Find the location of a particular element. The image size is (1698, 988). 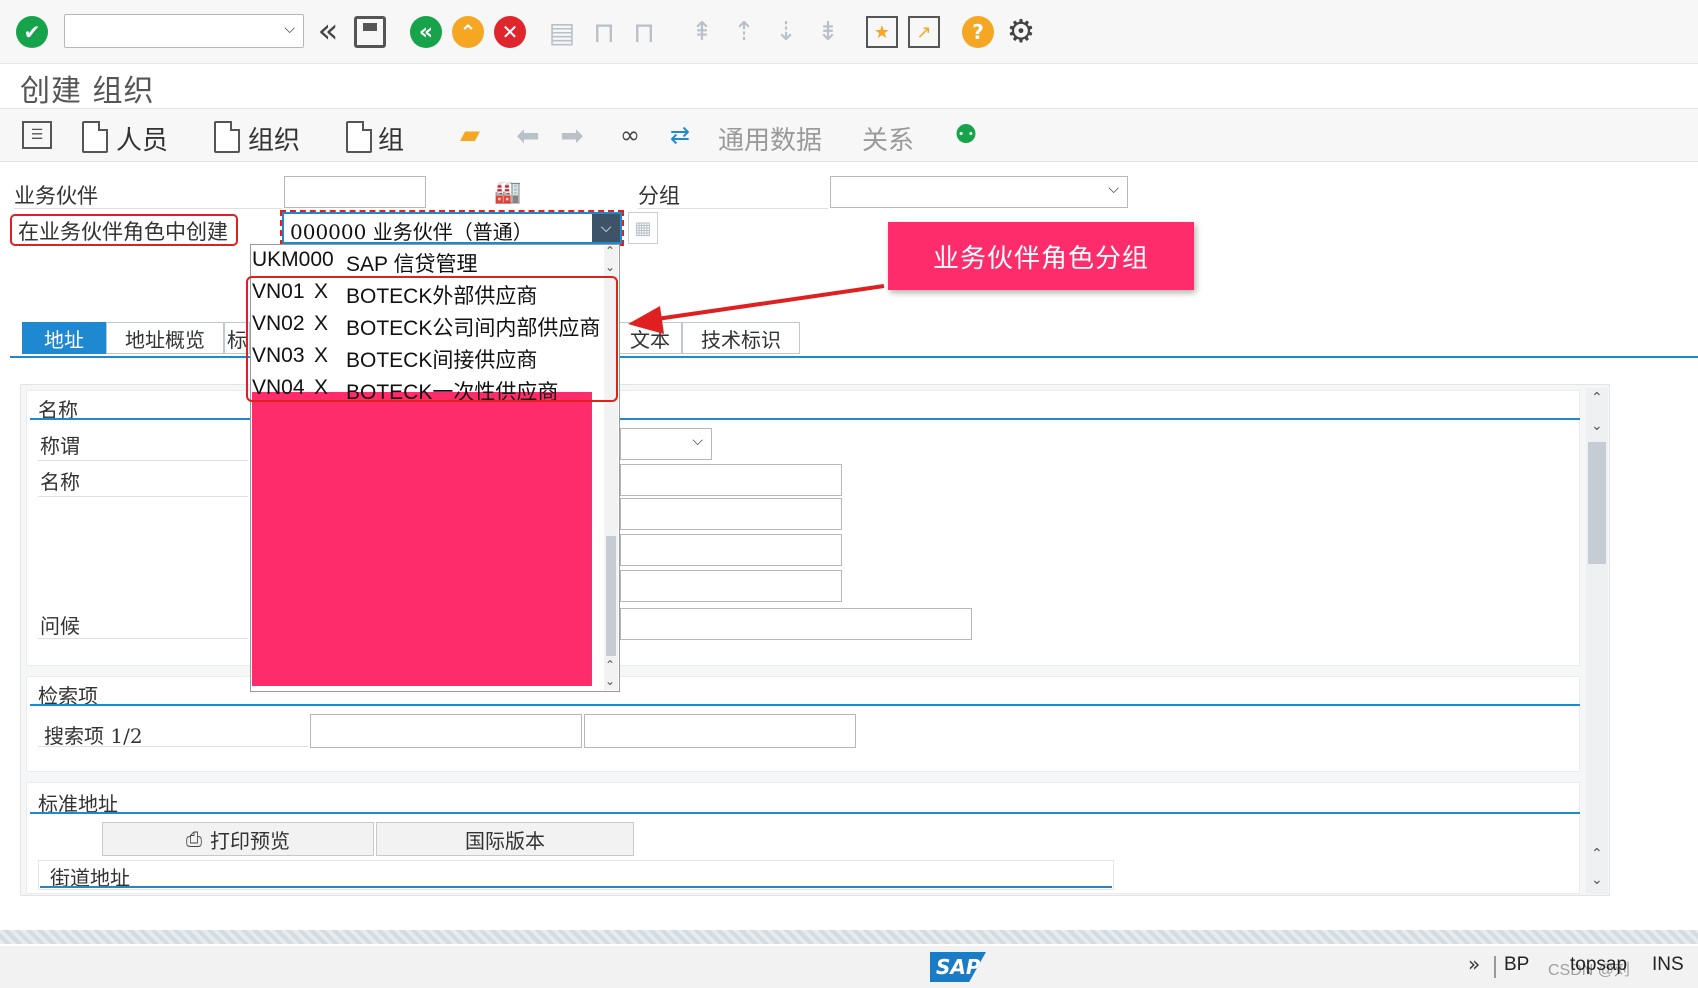

status-expand-icon: » is located at coordinates (1474, 964).